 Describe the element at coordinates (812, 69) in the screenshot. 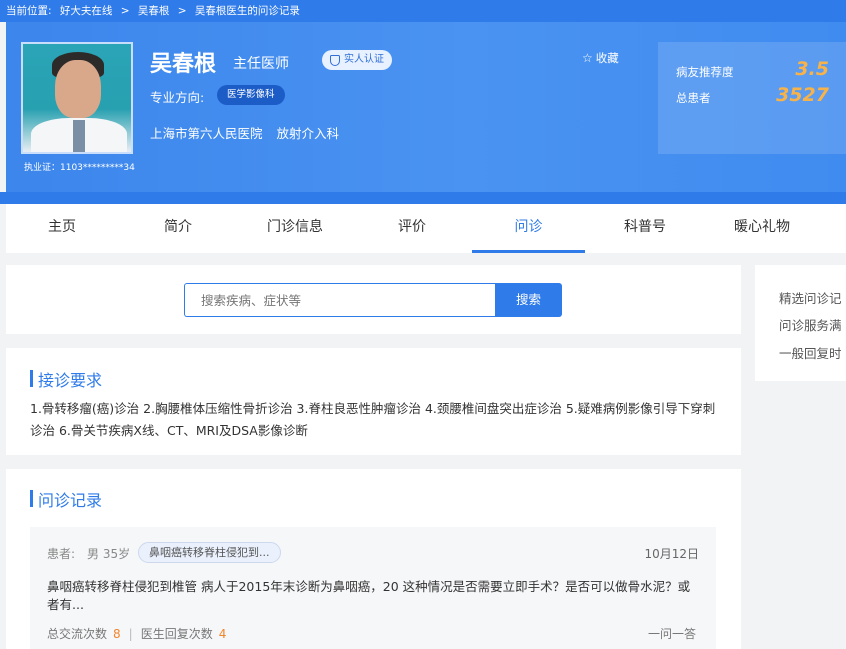

I see `recommend-value: 3.5` at that location.